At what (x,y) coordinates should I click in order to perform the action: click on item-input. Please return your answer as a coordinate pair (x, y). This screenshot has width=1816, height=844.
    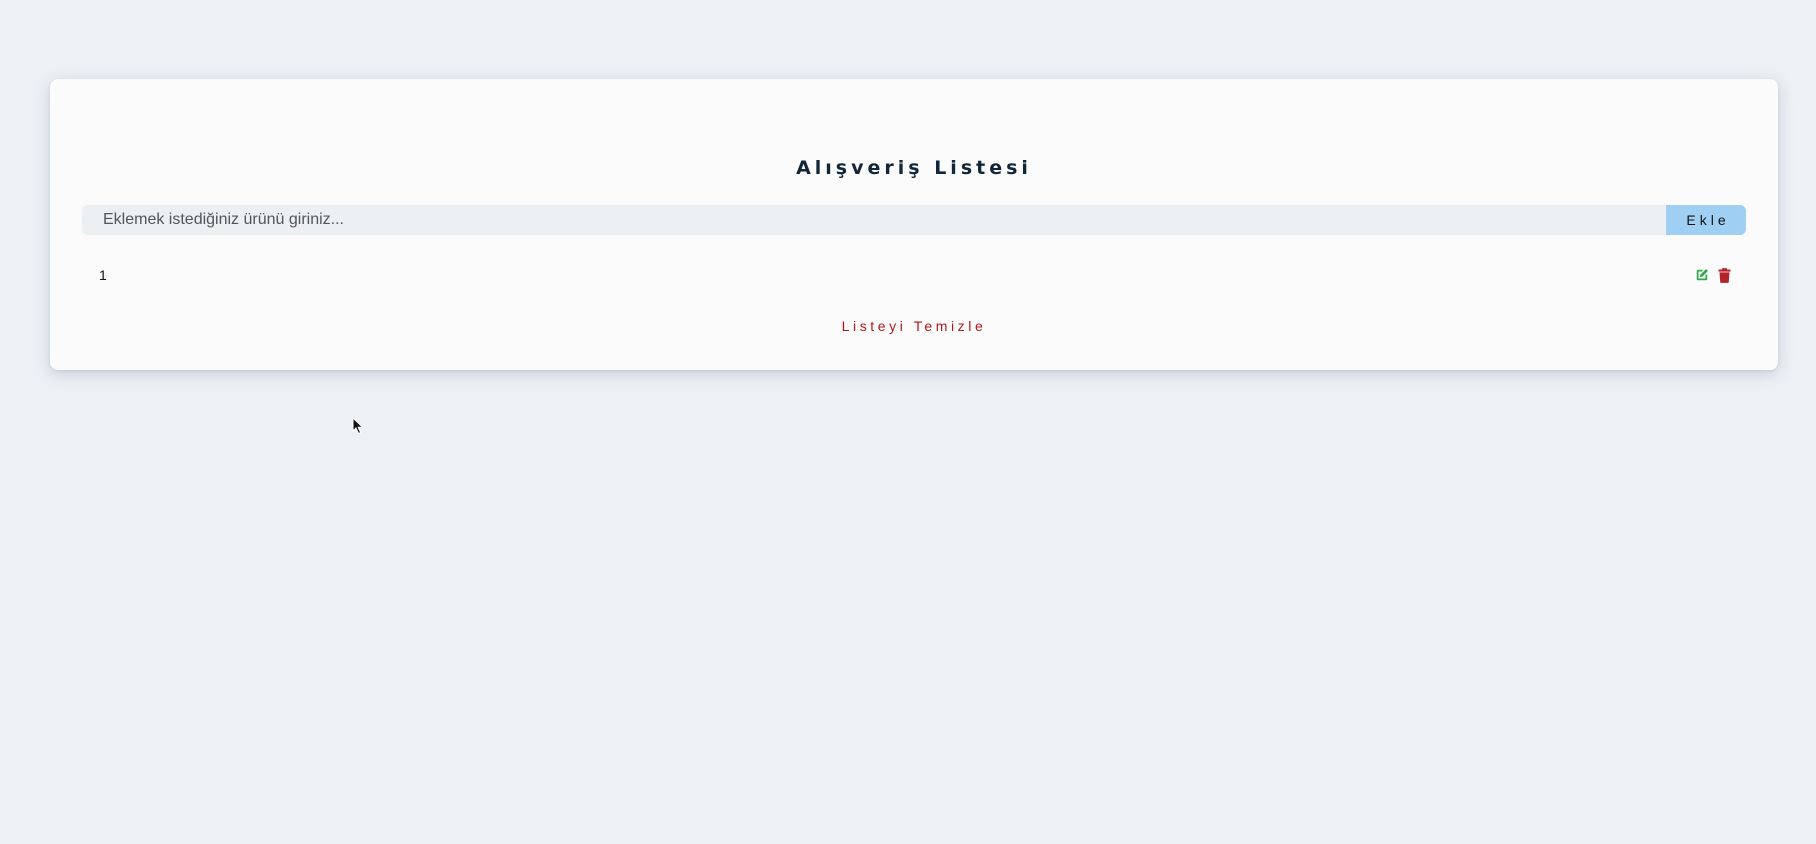
    Looking at the image, I should click on (874, 220).